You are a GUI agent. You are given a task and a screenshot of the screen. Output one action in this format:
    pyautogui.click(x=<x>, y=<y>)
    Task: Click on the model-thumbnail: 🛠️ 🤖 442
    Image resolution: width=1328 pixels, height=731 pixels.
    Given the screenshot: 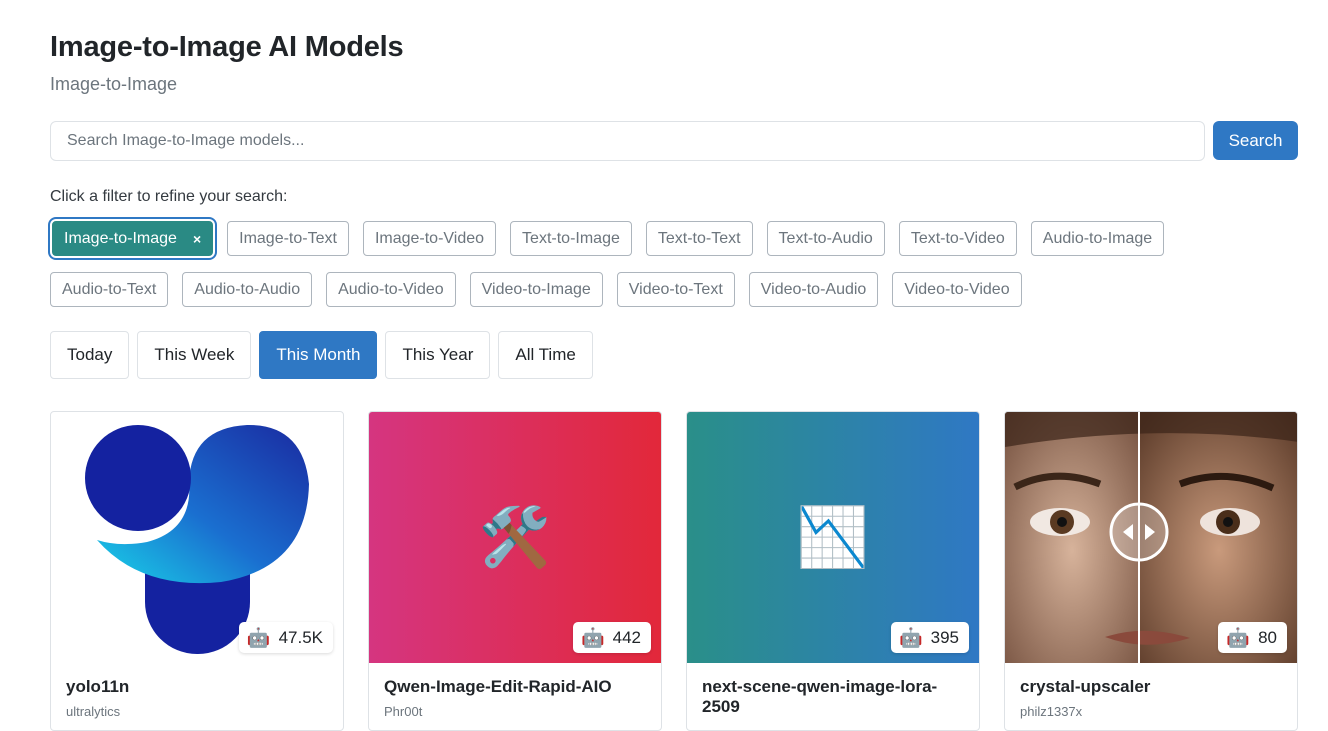 What is the action you would take?
    pyautogui.click(x=515, y=537)
    